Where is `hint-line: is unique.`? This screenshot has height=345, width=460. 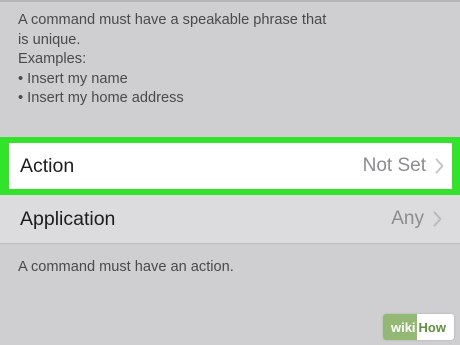 hint-line: is unique. is located at coordinates (49, 39).